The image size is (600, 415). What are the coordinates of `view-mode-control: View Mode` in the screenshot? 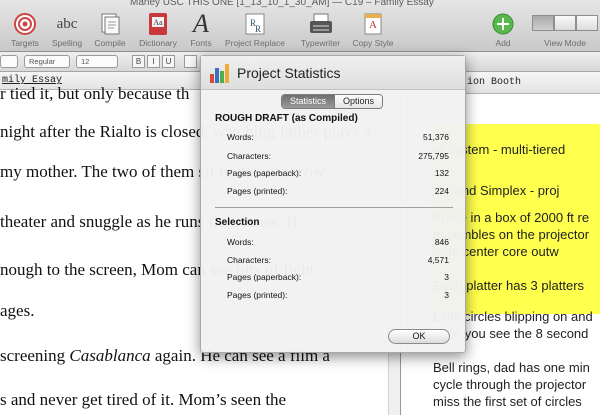 It's located at (565, 31).